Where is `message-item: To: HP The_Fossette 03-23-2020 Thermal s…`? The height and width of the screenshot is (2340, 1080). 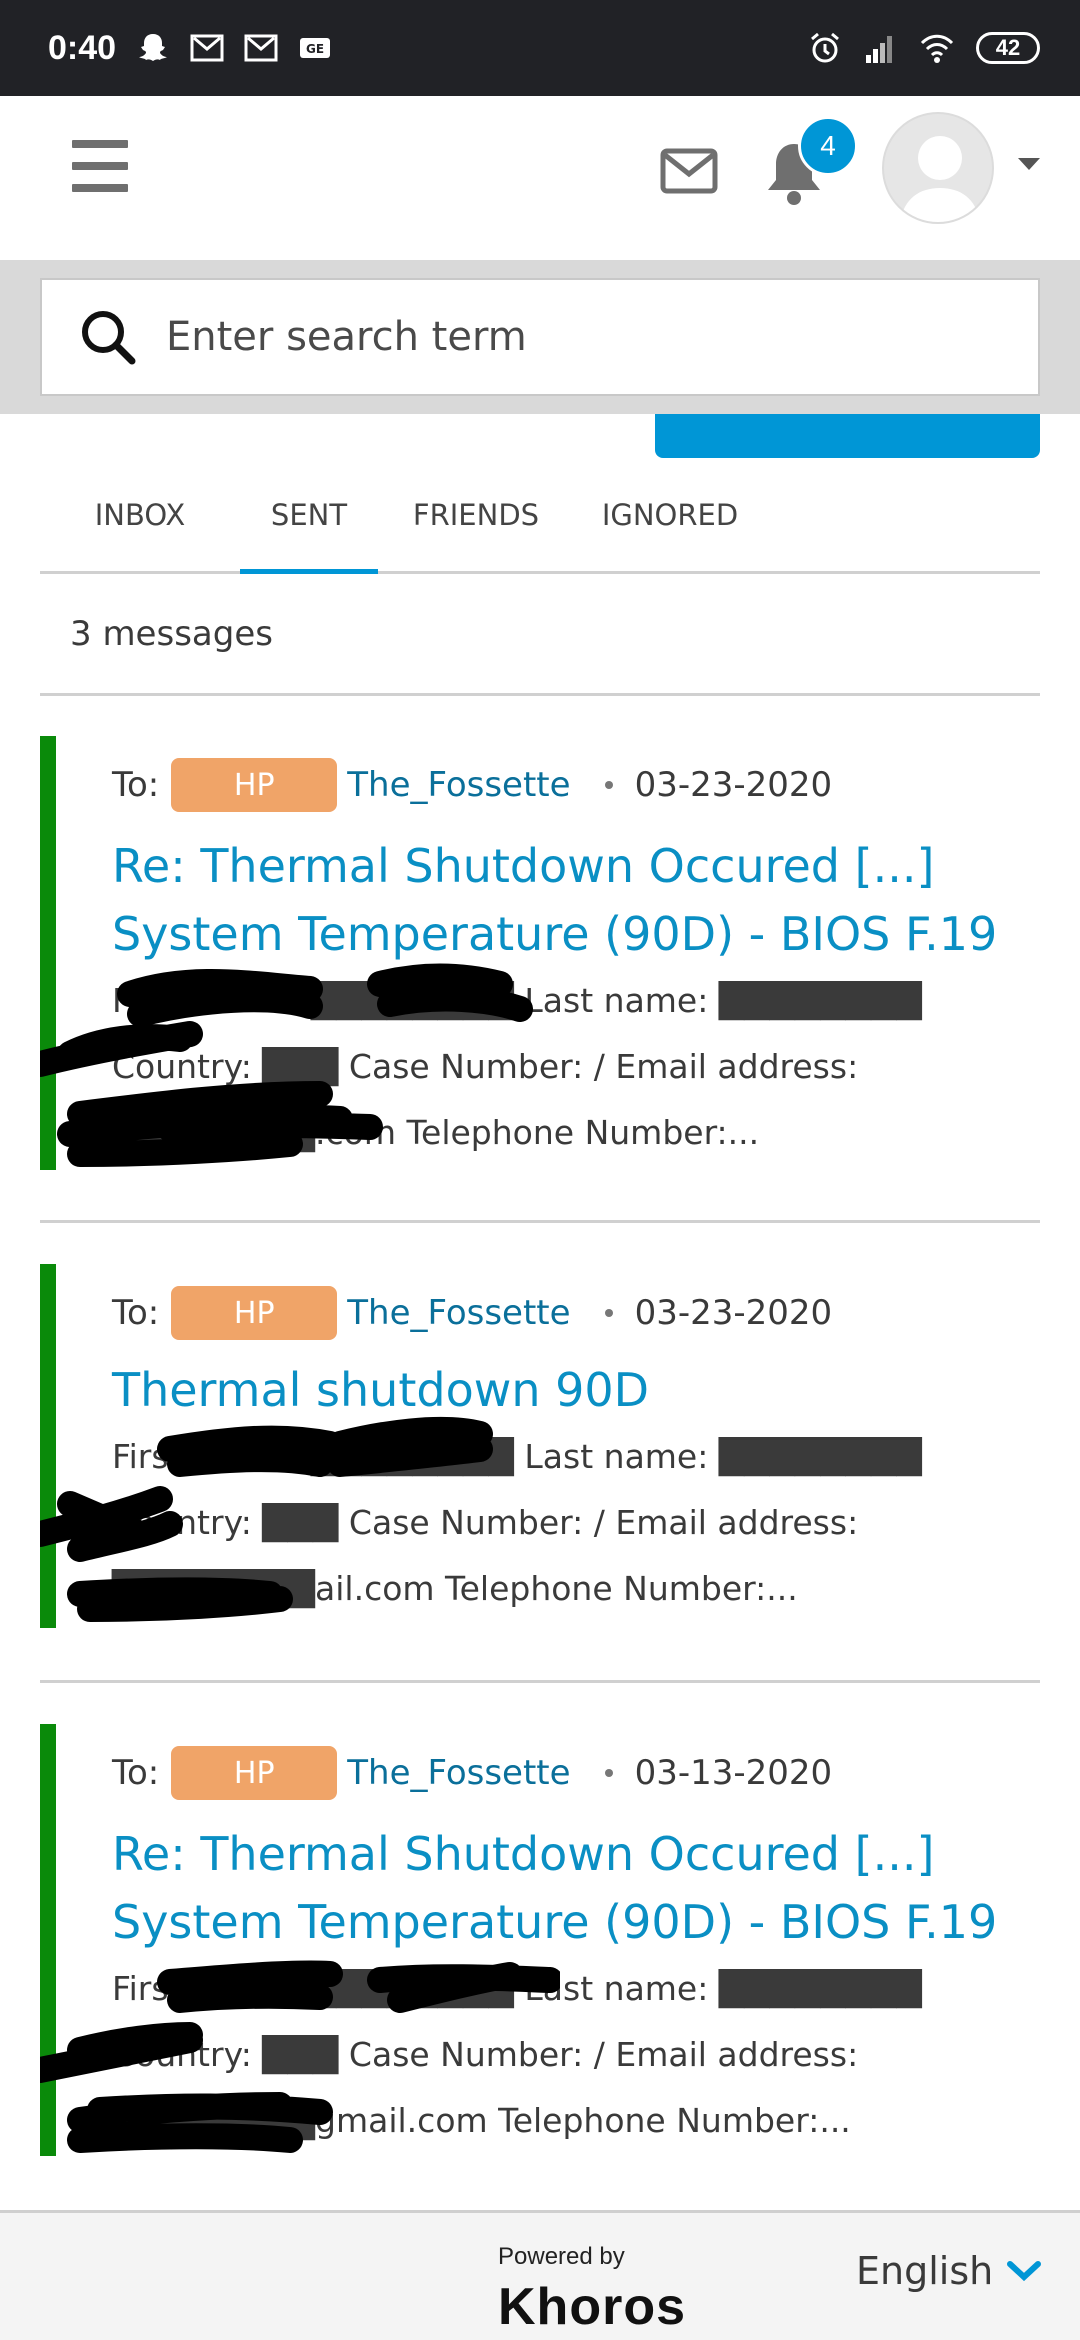
message-item: To: HP The_Fossette 03-23-2020 Thermal s… is located at coordinates (540, 1446).